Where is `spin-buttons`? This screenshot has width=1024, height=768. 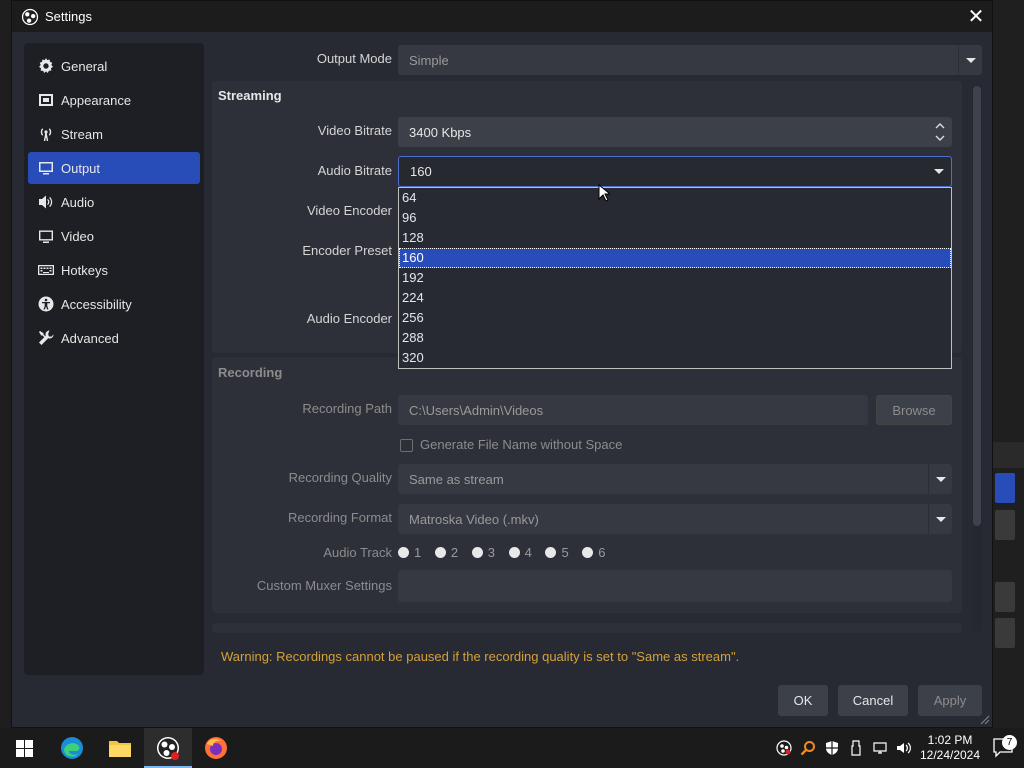
spin-buttons is located at coordinates (940, 132).